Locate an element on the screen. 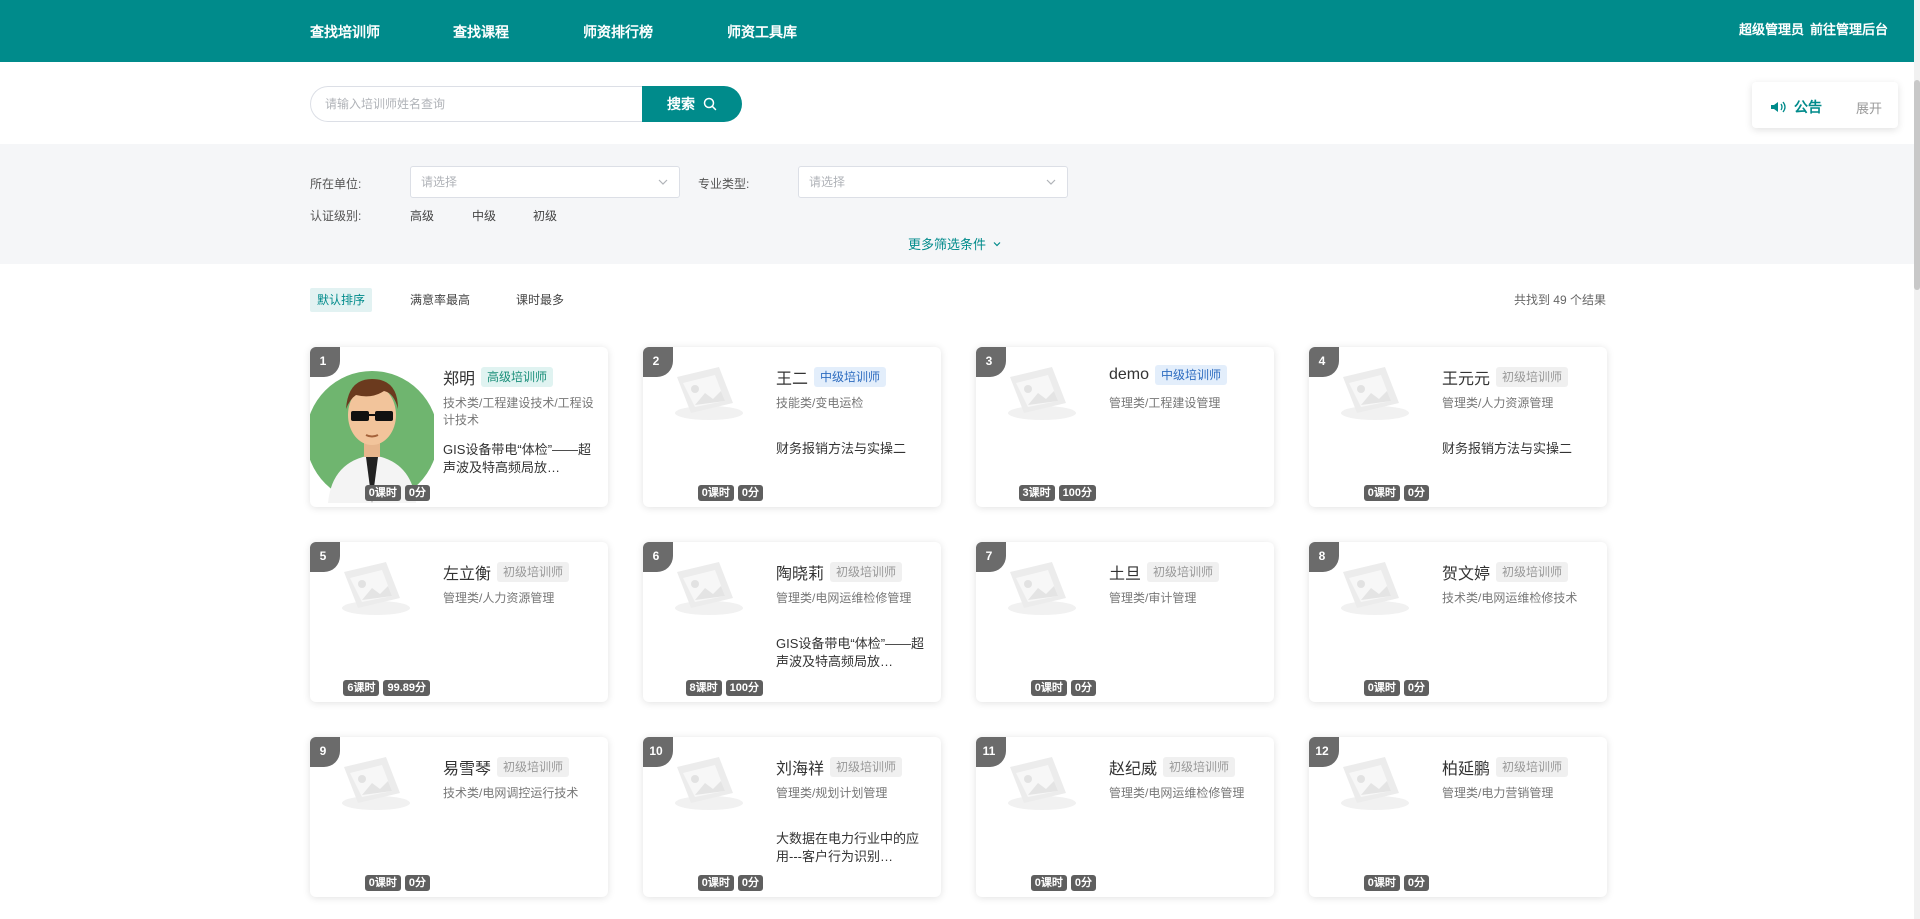 Image resolution: width=1920 pixels, height=919 pixels. level-option-high: 高级 is located at coordinates (422, 215).